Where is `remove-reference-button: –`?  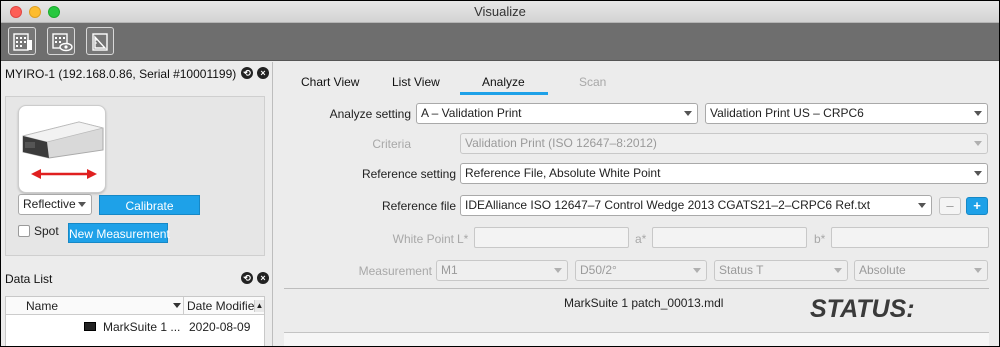 remove-reference-button: – is located at coordinates (950, 206).